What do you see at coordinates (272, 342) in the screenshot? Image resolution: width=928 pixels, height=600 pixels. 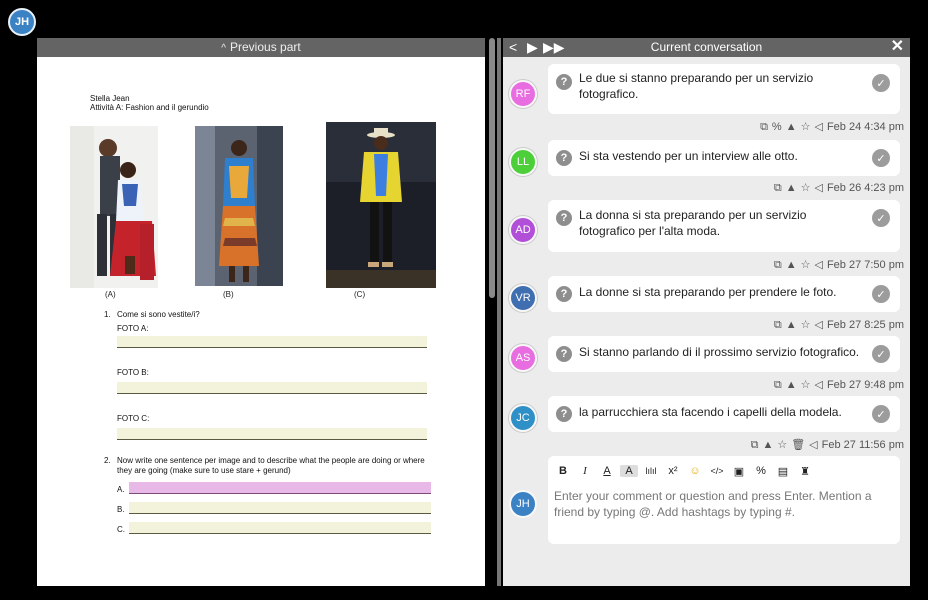 I see `answer-line-foto-a` at bounding box center [272, 342].